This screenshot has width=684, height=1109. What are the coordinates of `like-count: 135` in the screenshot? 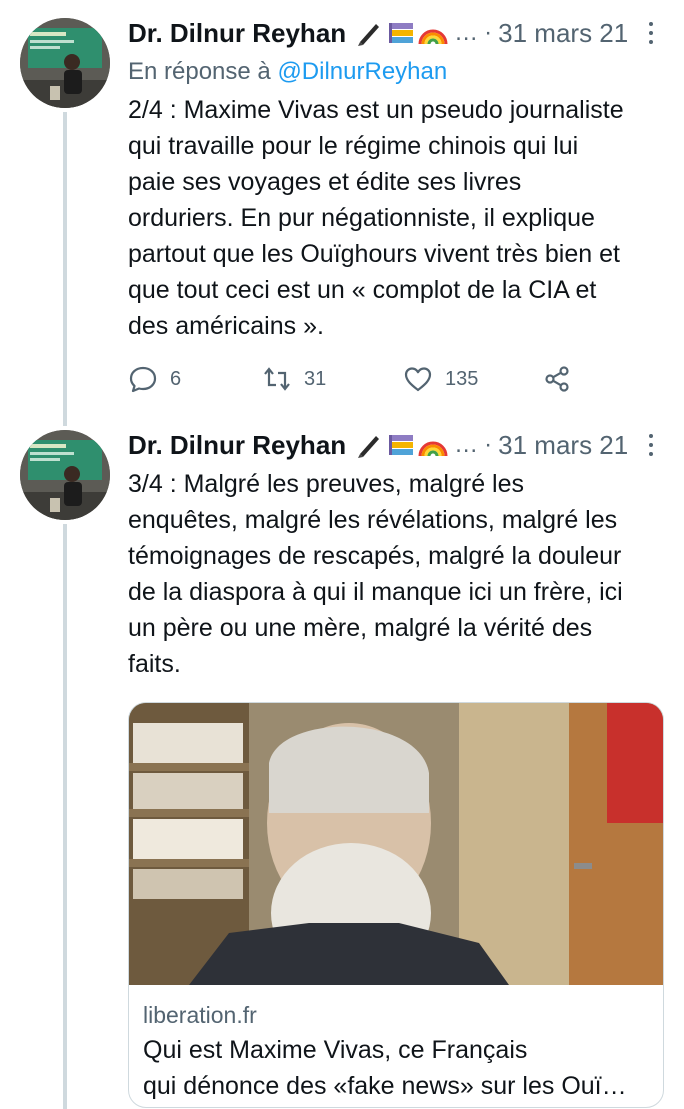 It's located at (462, 378).